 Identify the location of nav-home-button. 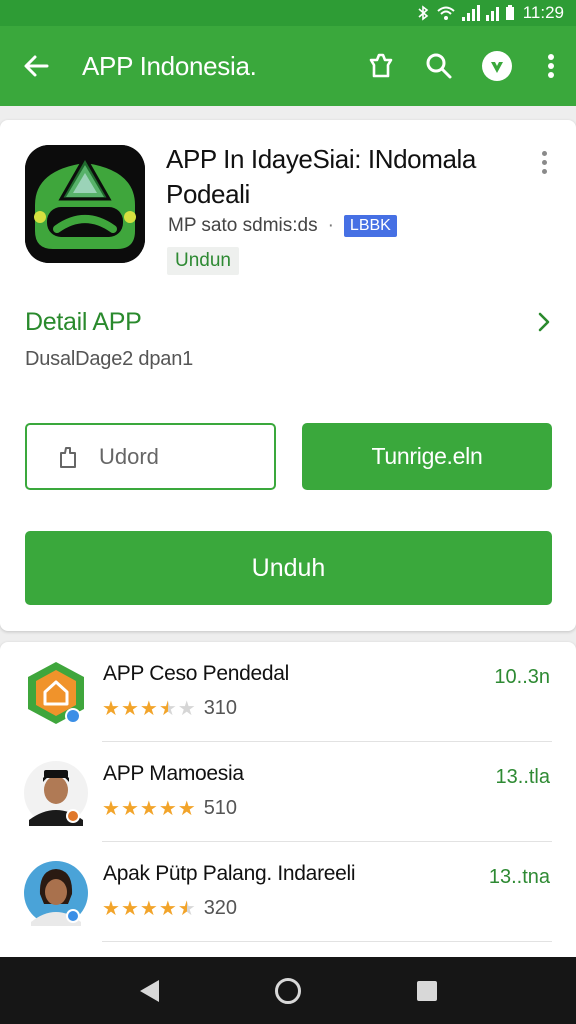
(288, 991).